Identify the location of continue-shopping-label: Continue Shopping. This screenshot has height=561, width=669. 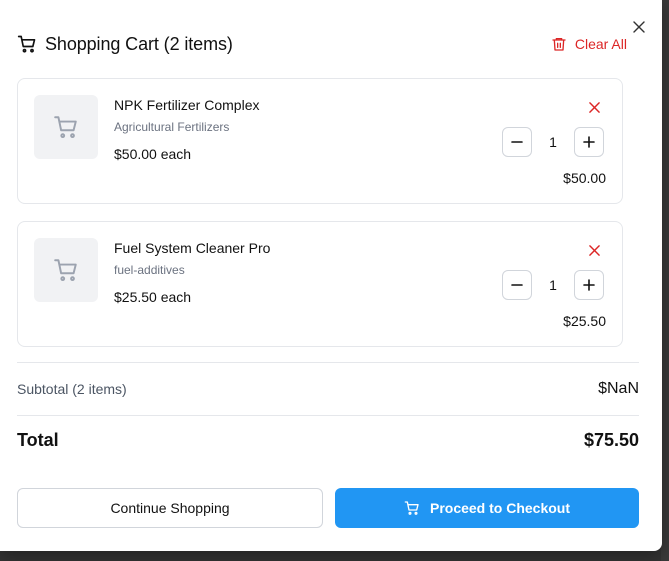
(170, 508).